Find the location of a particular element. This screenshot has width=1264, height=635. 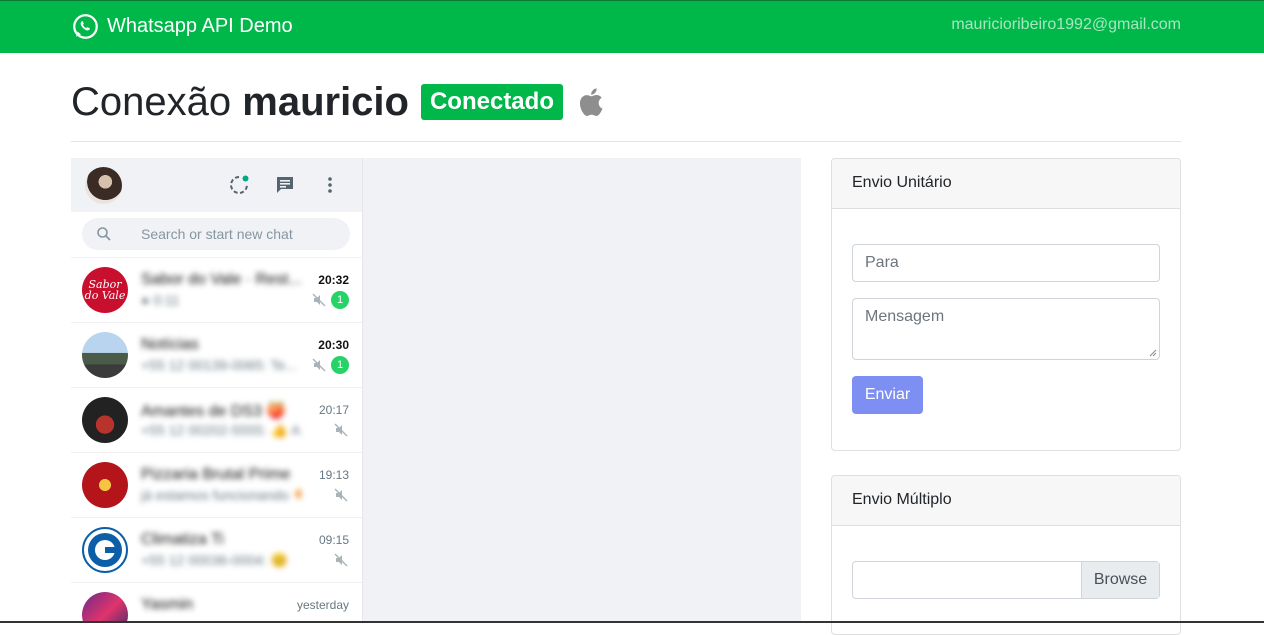

chat-search-input: Search or start new chat is located at coordinates (216, 234).